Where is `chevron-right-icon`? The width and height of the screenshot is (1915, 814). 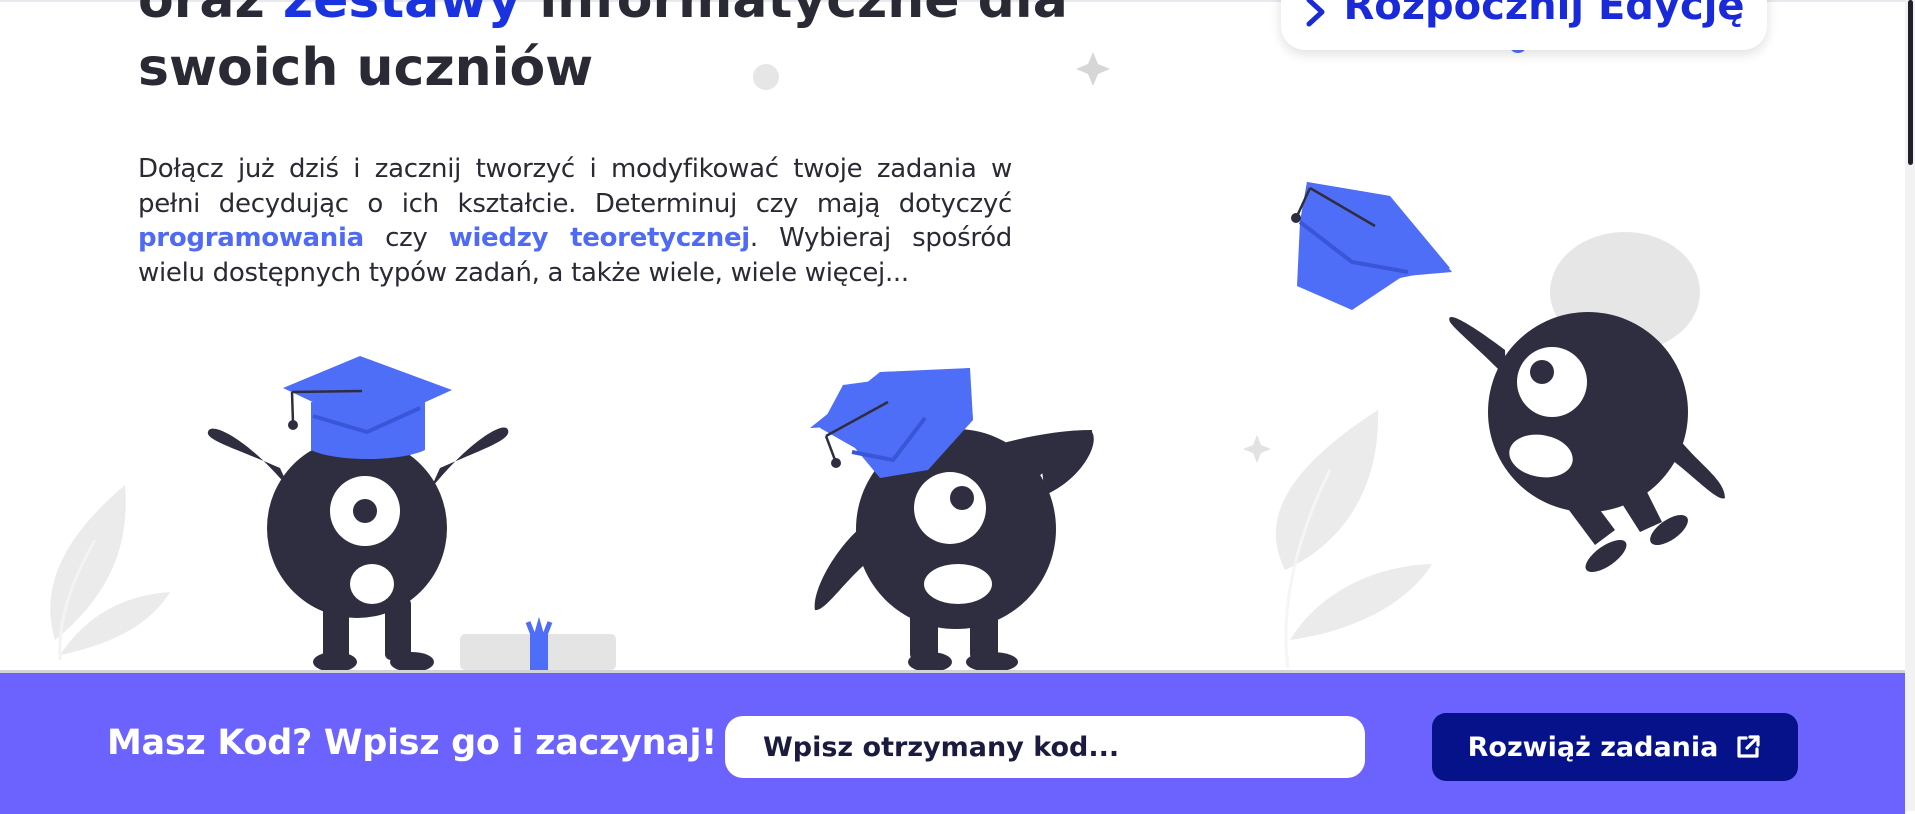
chevron-right-icon is located at coordinates (1315, 13).